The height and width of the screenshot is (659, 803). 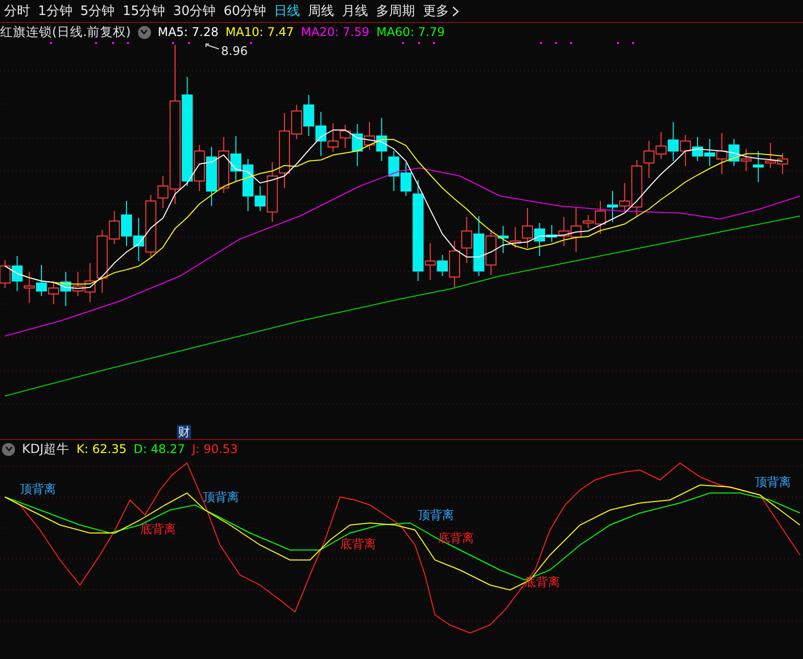 I want to click on period-tab: 分时, so click(x=19, y=11).